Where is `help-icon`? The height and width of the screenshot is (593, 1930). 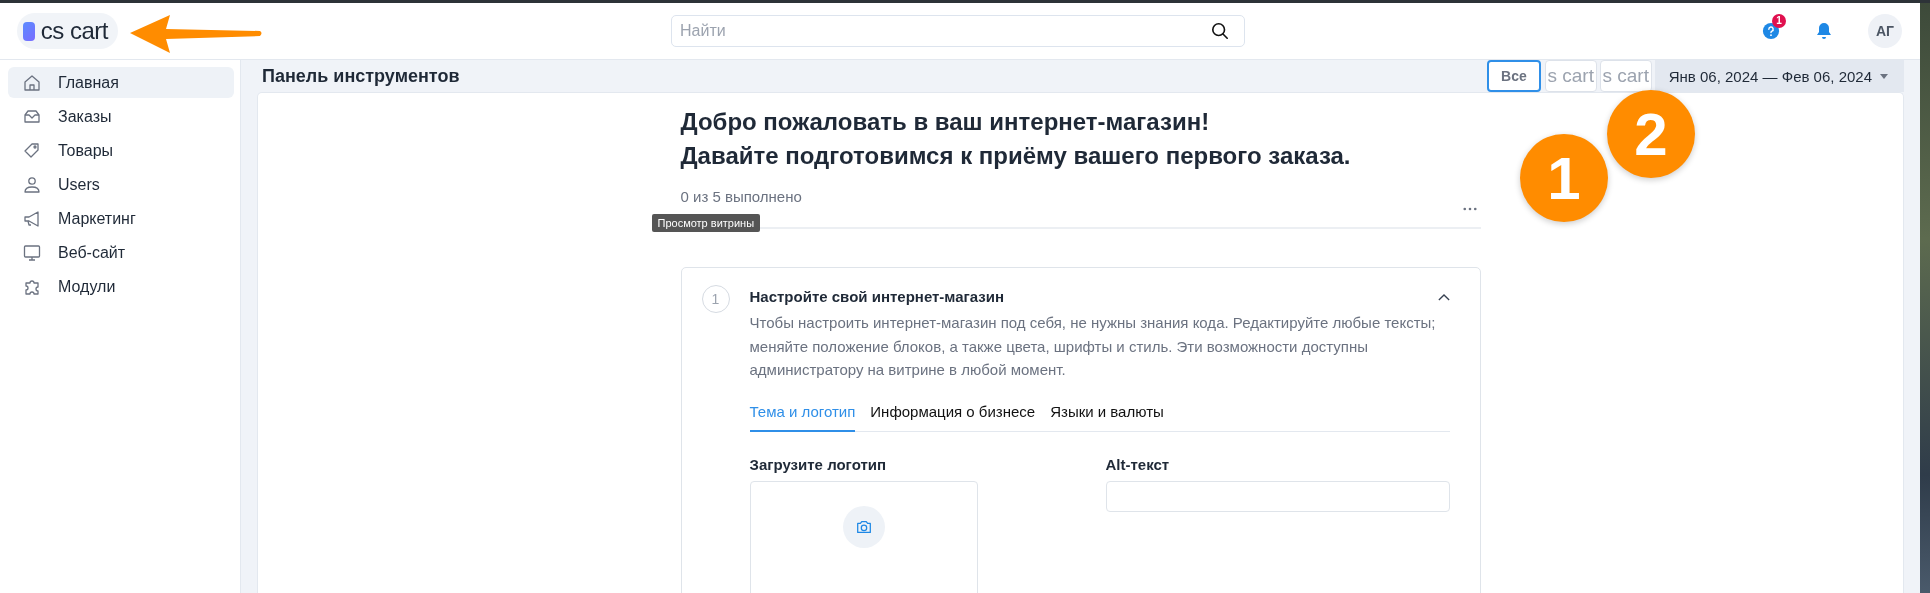 help-icon is located at coordinates (1771, 31).